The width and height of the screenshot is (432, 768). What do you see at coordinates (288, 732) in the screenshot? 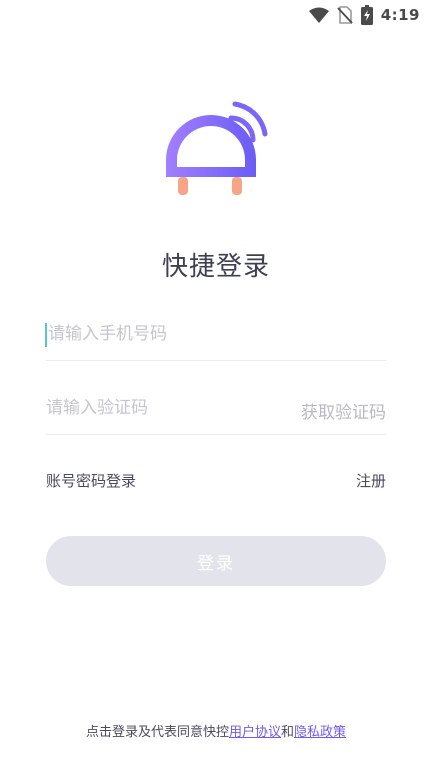
I see `agreement-and: 和` at bounding box center [288, 732].